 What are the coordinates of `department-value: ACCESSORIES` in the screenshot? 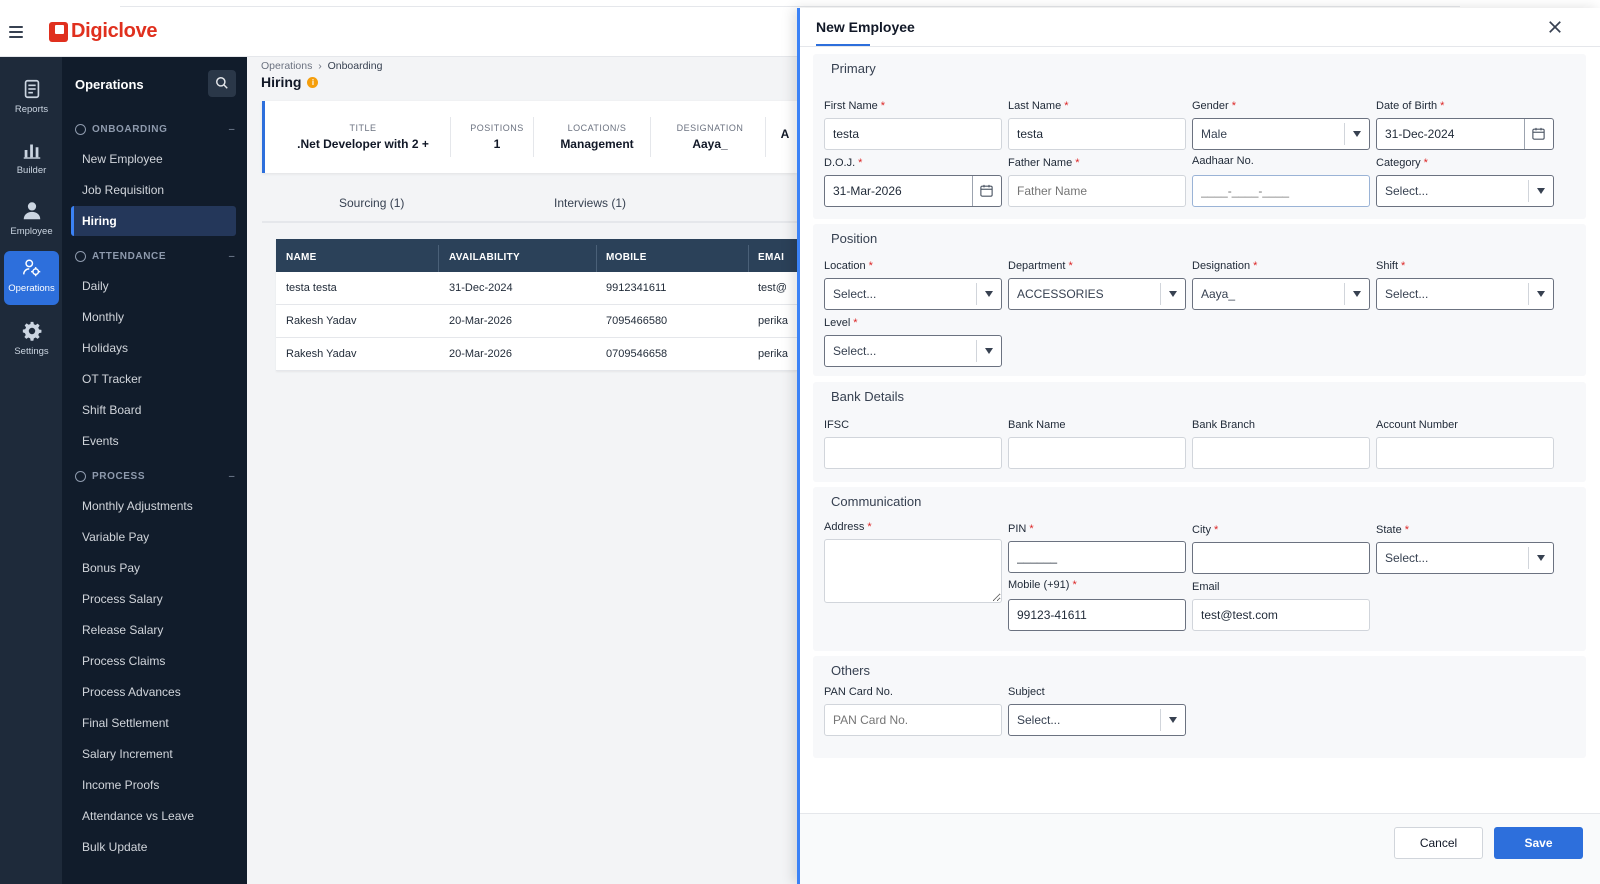 It's located at (1060, 294).